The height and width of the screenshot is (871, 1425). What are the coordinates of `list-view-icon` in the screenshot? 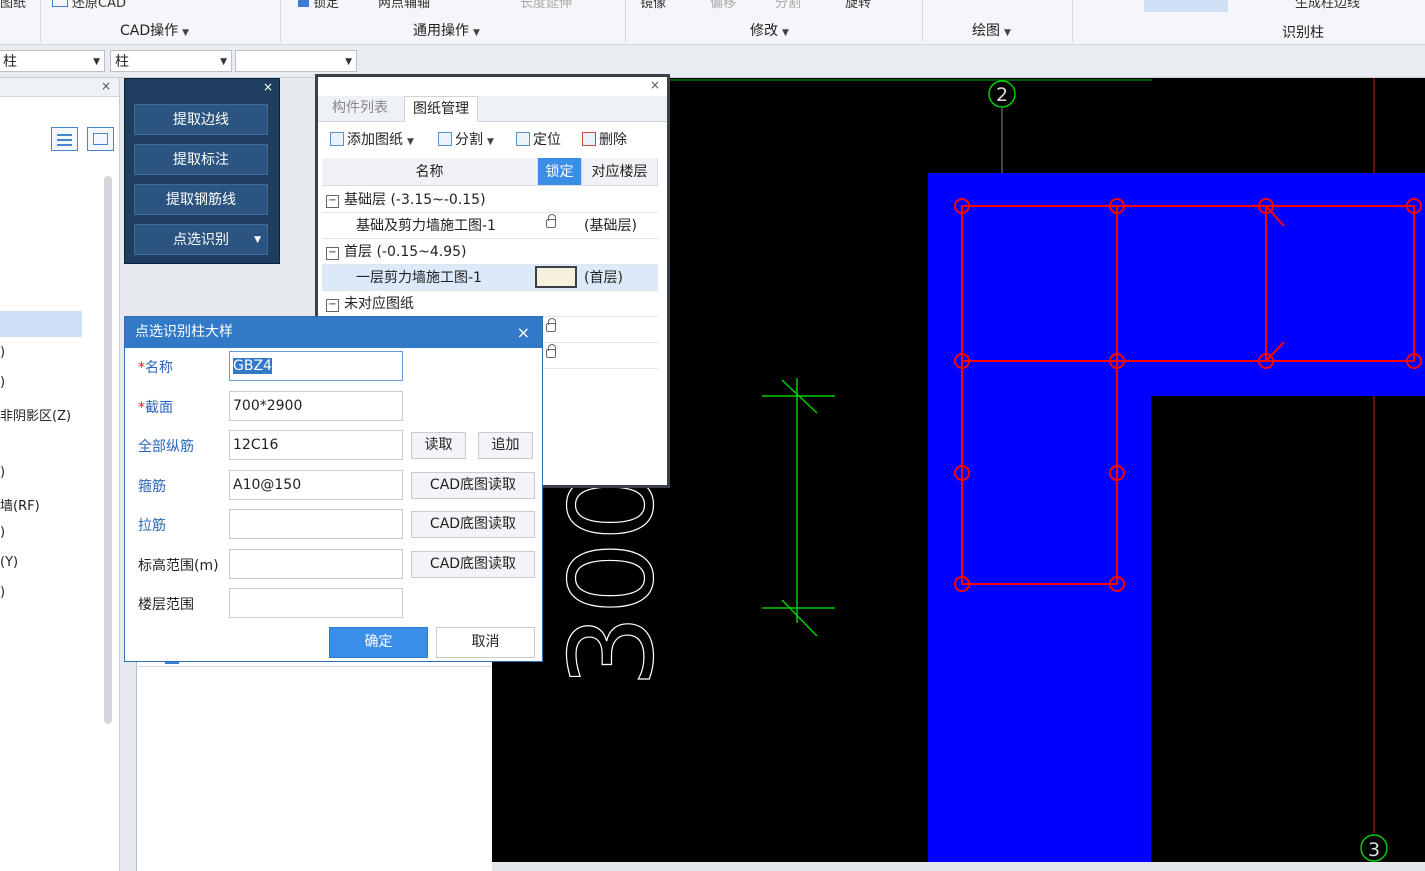 It's located at (64, 139).